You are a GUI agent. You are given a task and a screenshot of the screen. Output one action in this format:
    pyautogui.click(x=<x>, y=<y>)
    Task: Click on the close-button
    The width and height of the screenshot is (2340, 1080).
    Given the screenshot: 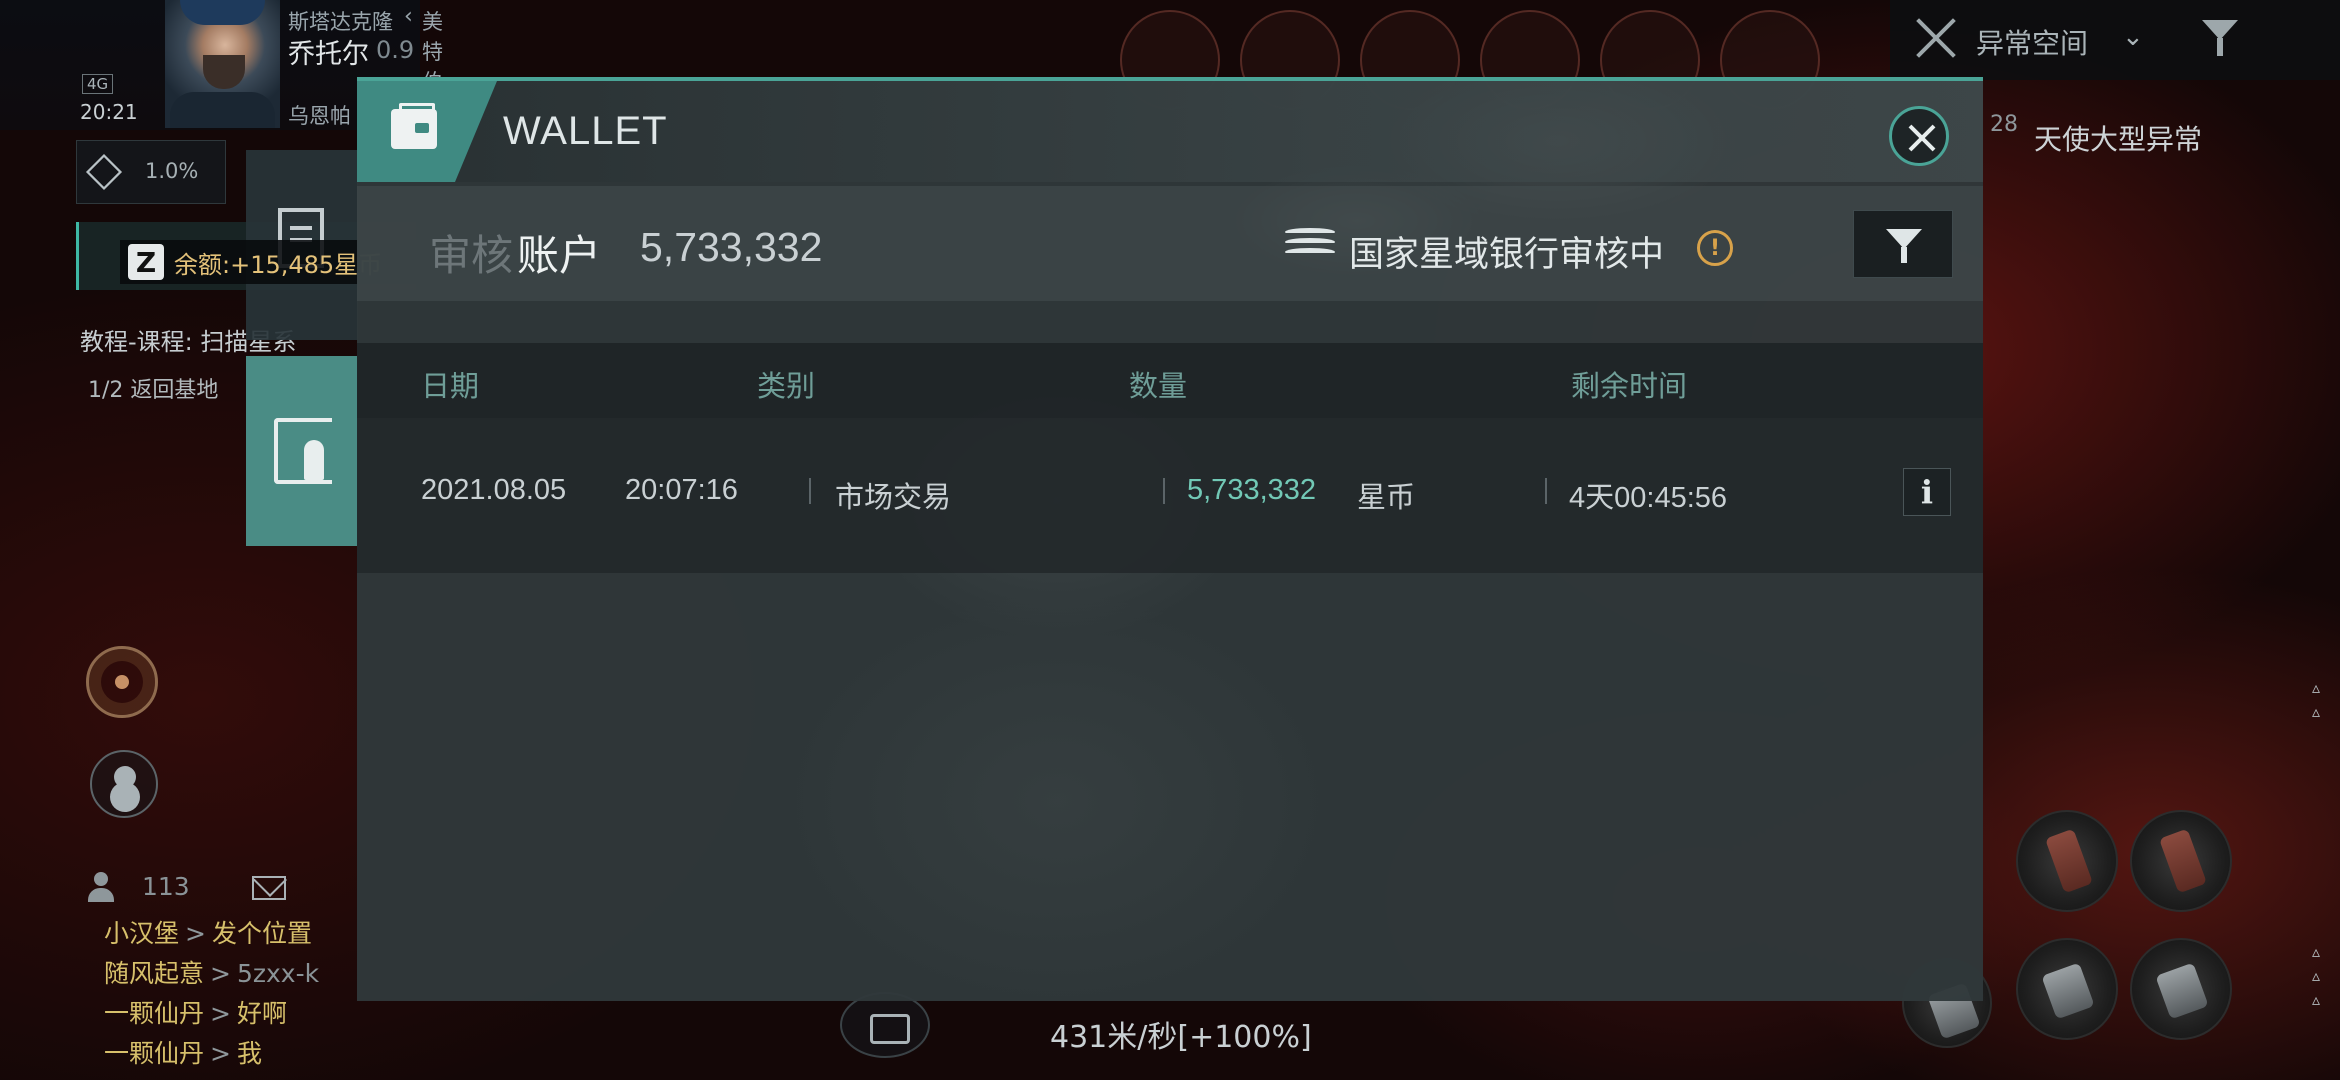 What is the action you would take?
    pyautogui.click(x=1919, y=136)
    